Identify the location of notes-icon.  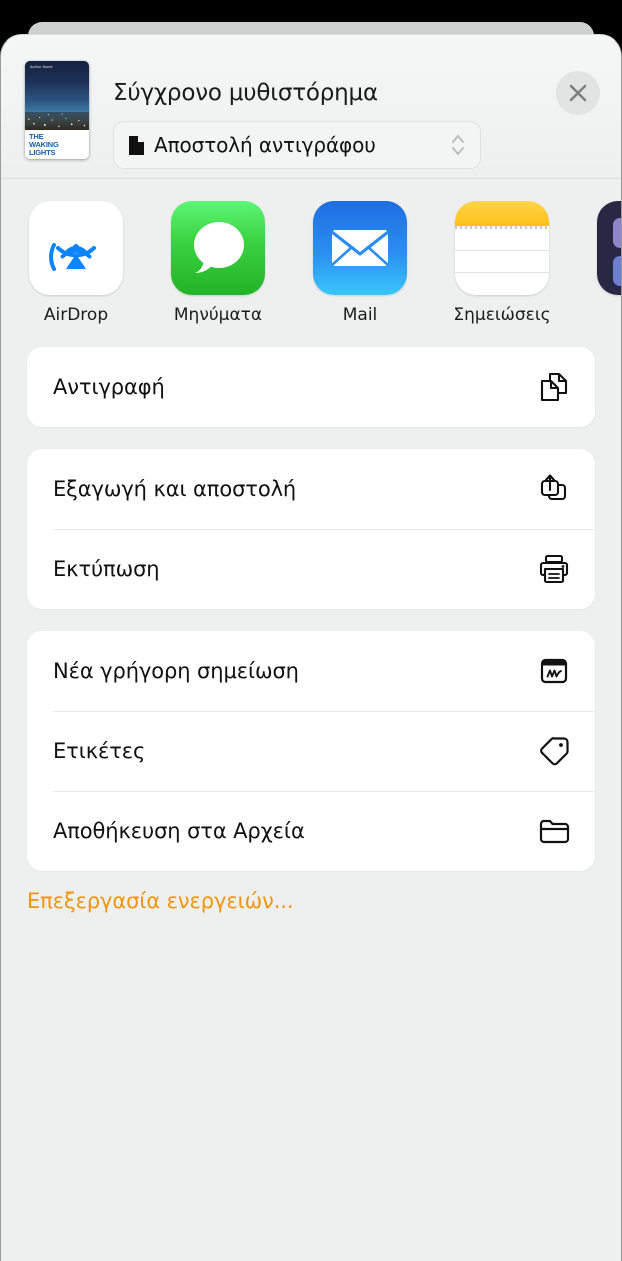
(502, 248).